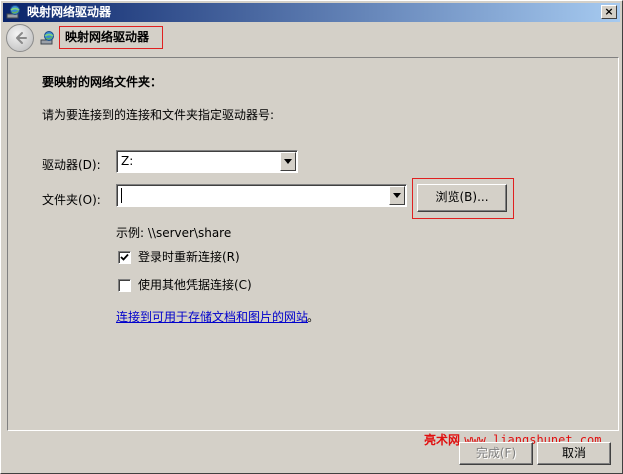 Image resolution: width=623 pixels, height=474 pixels. What do you see at coordinates (71, 165) in the screenshot?
I see `drive-label: 驱动器(D):` at bounding box center [71, 165].